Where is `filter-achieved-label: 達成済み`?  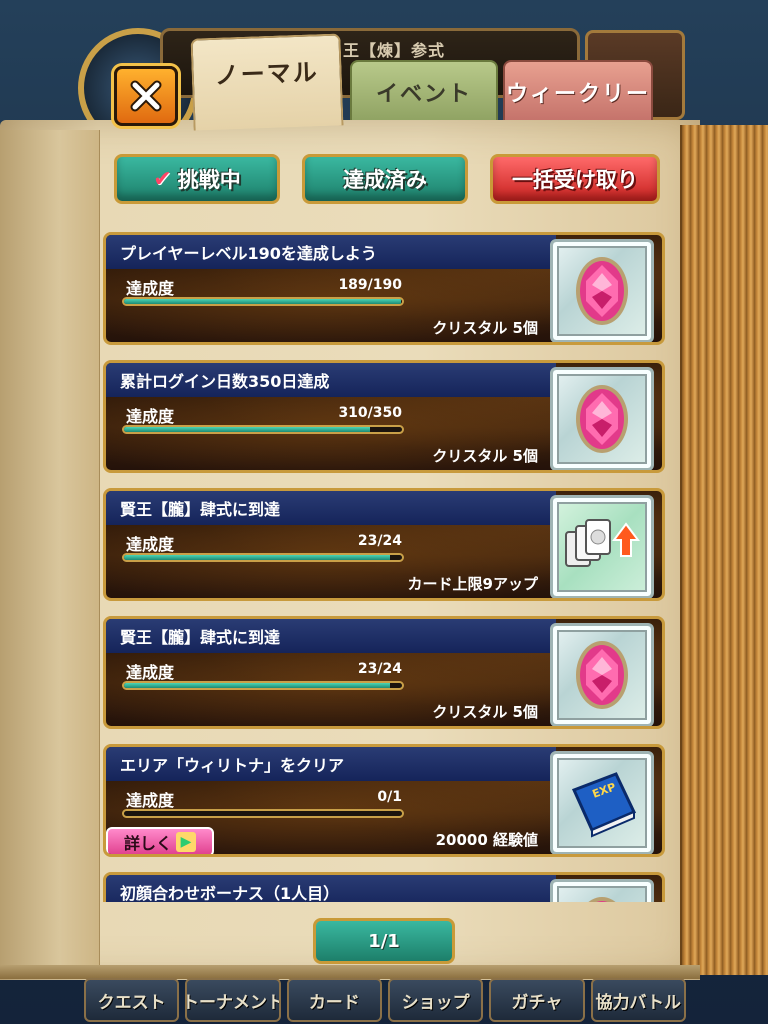
filter-achieved-label: 達成済み is located at coordinates (385, 180).